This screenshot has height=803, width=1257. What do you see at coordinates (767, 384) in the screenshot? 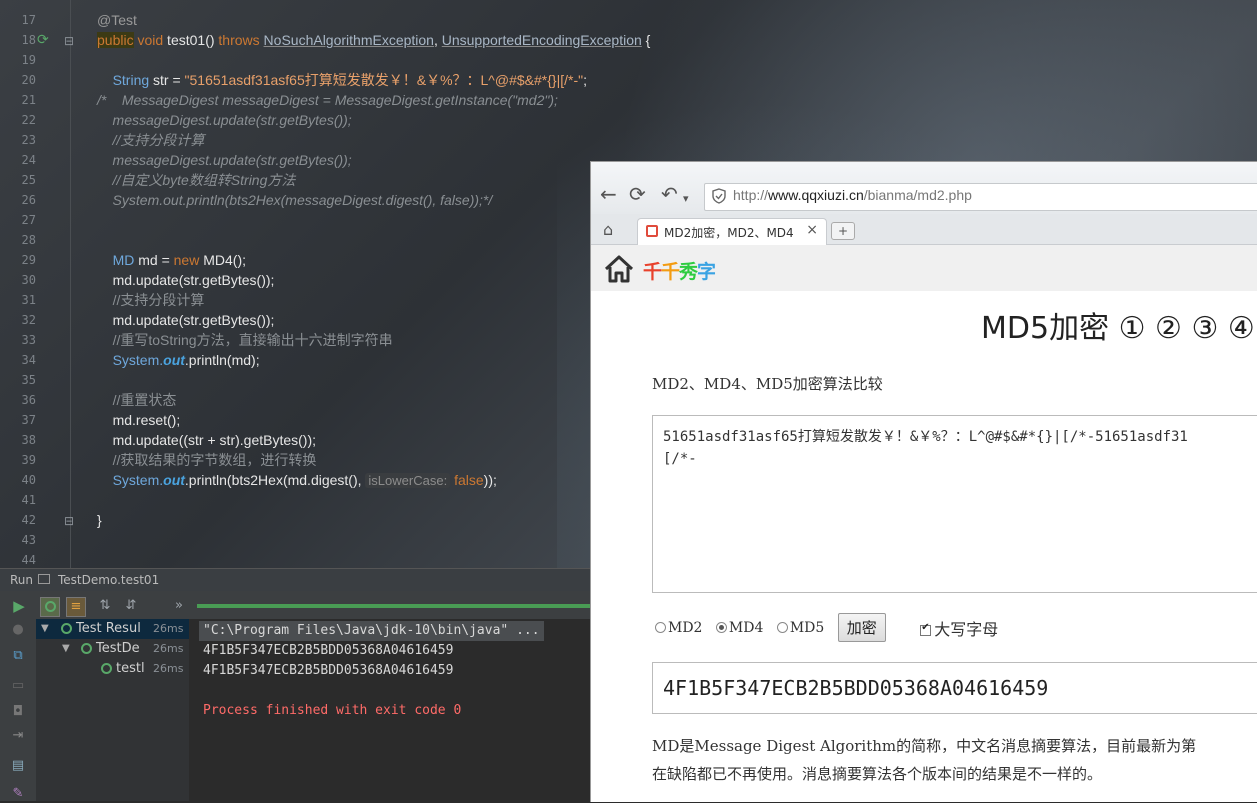
I see `page-subtitle: MD2、MD4、MD5加密算法比较` at bounding box center [767, 384].